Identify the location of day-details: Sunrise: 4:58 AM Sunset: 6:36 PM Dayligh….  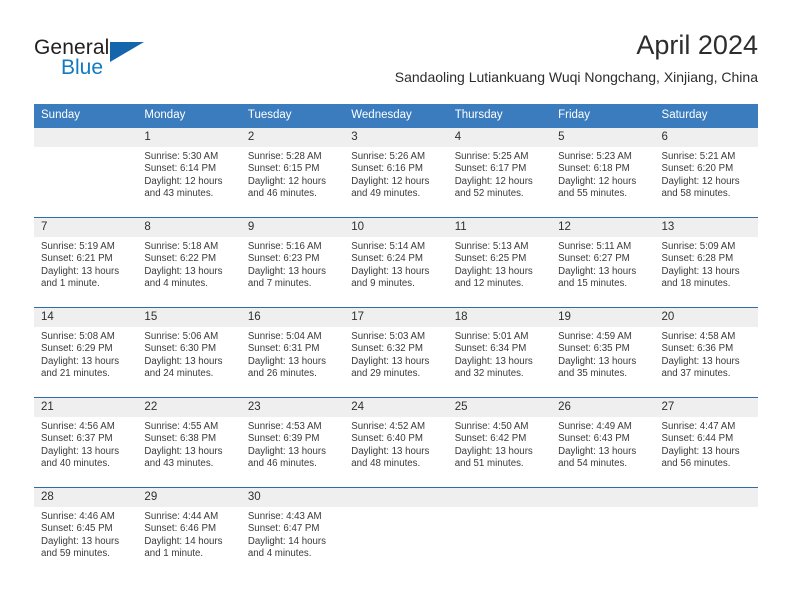
(706, 353).